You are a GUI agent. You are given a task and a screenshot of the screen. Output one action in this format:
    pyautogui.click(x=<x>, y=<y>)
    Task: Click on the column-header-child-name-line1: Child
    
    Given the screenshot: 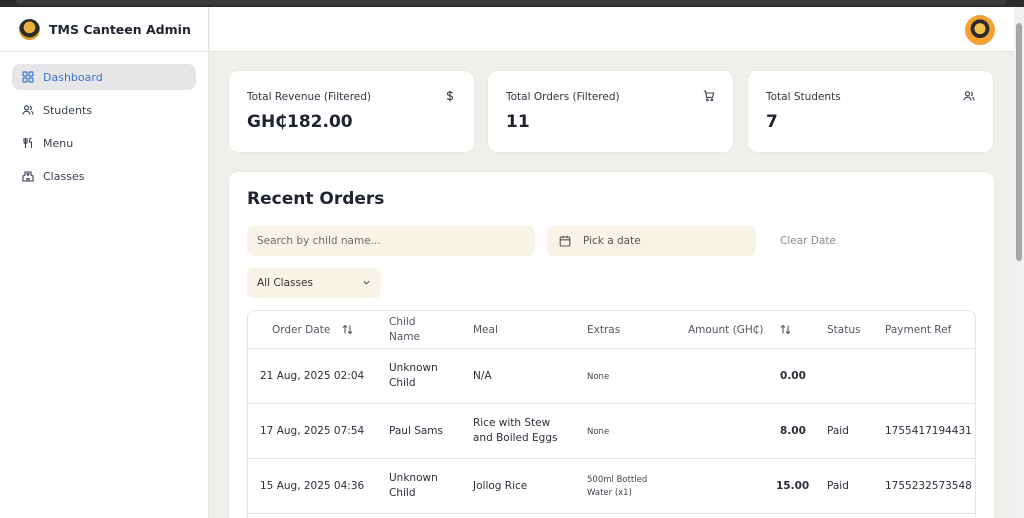 What is the action you would take?
    pyautogui.click(x=402, y=322)
    